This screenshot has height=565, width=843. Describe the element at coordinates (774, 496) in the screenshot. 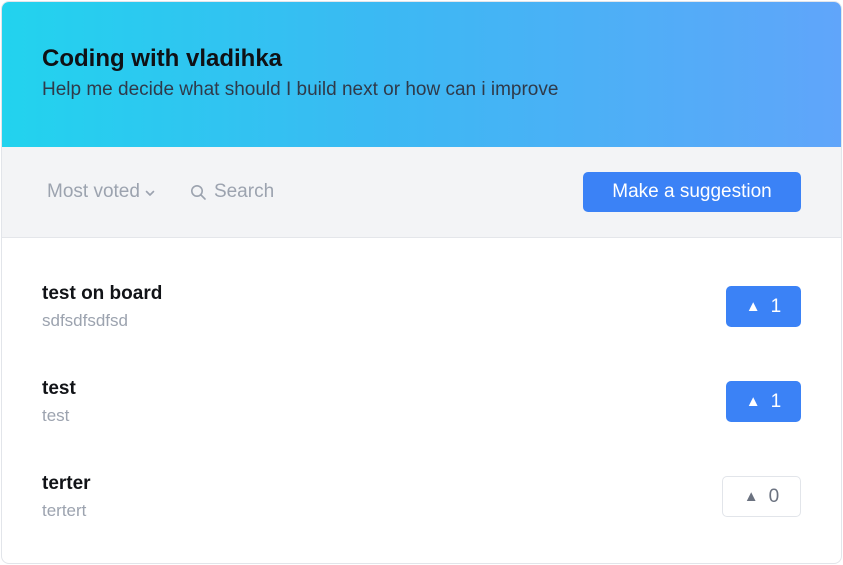

I see `vote-count: 0` at that location.